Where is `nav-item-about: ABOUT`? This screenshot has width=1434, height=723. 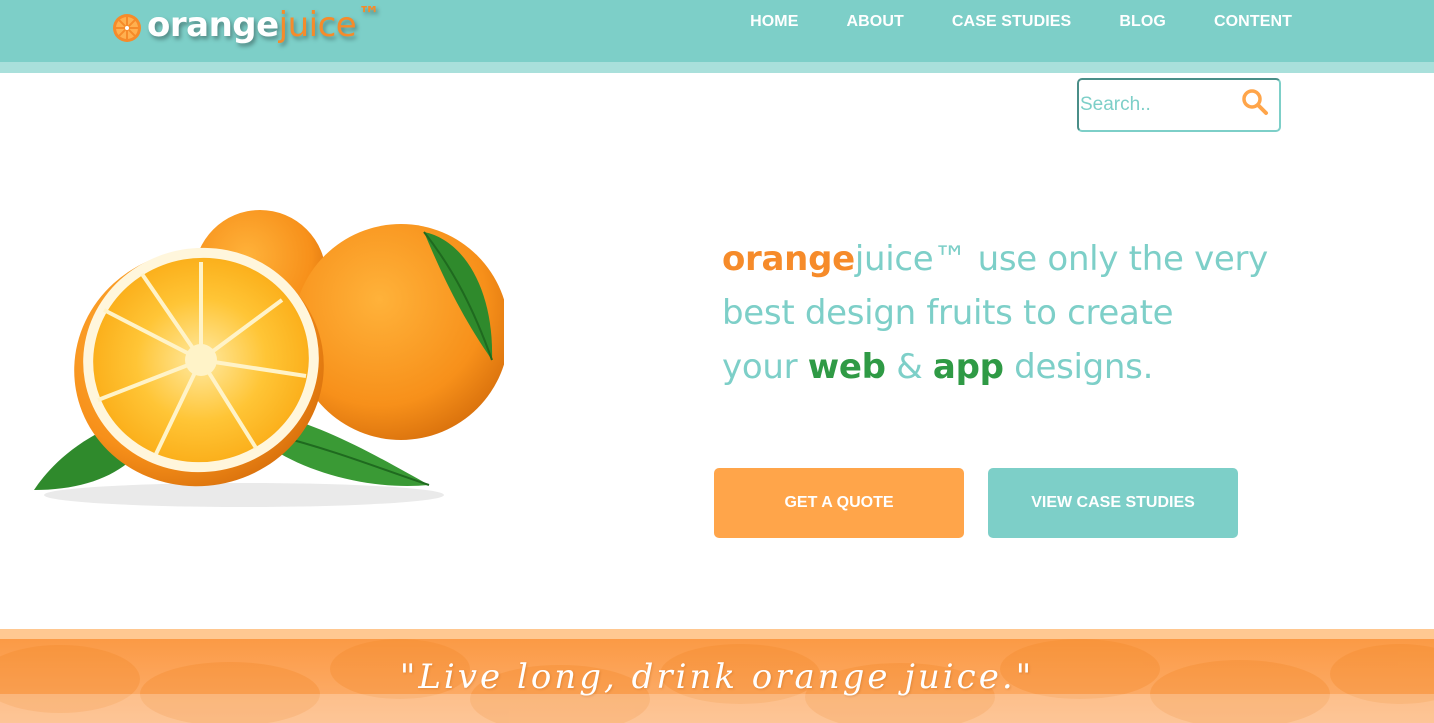
nav-item-about: ABOUT is located at coordinates (875, 22).